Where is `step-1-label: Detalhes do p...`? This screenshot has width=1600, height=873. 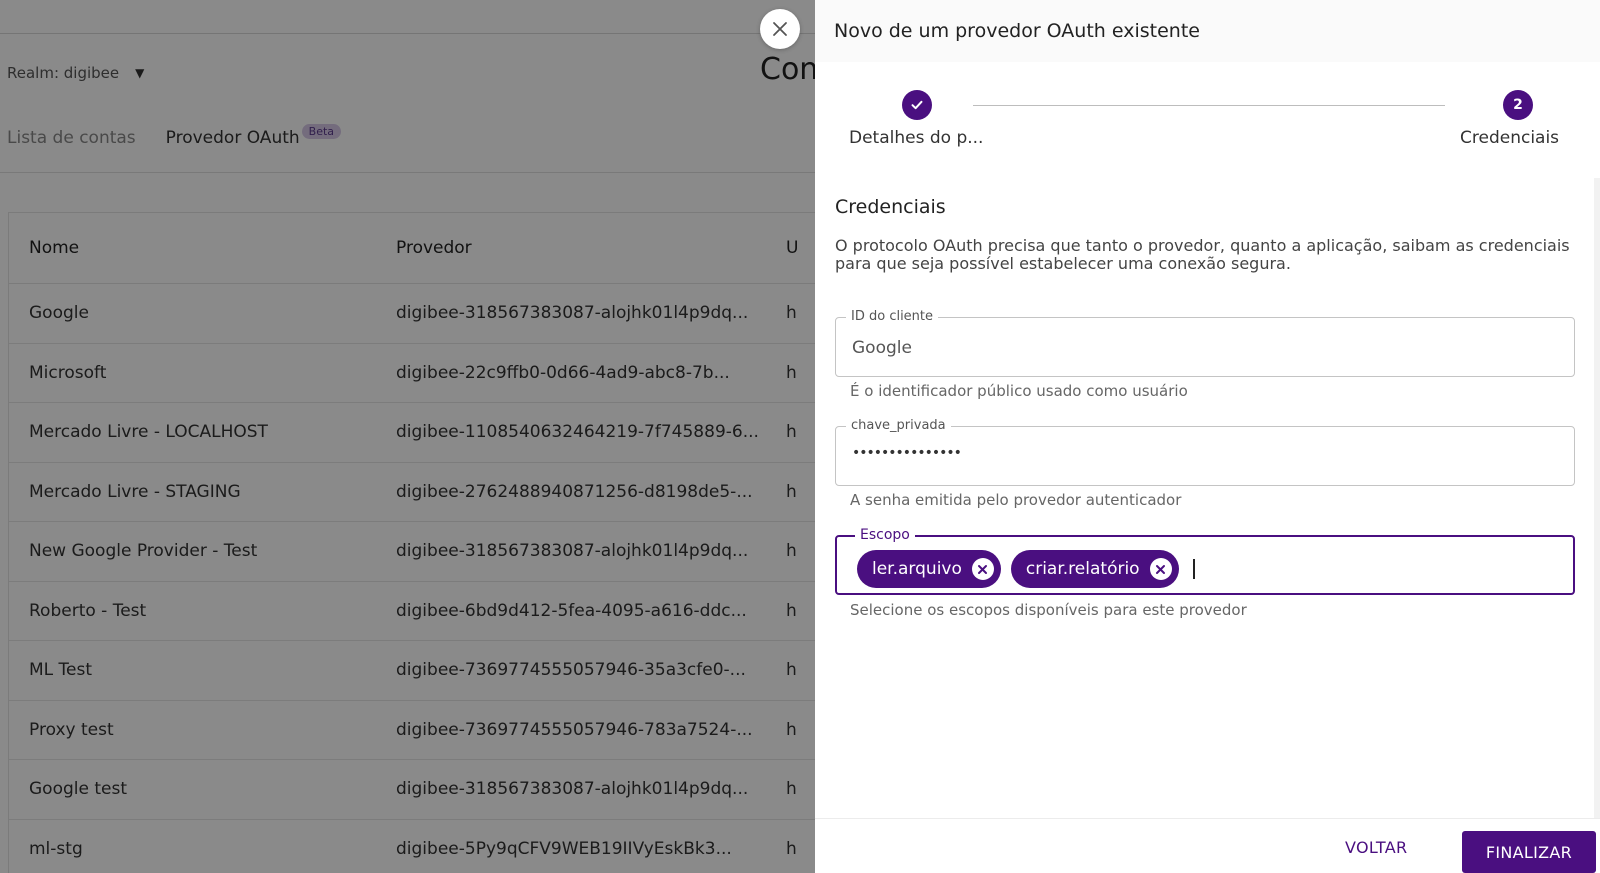
step-1-label: Detalhes do p... is located at coordinates (916, 138).